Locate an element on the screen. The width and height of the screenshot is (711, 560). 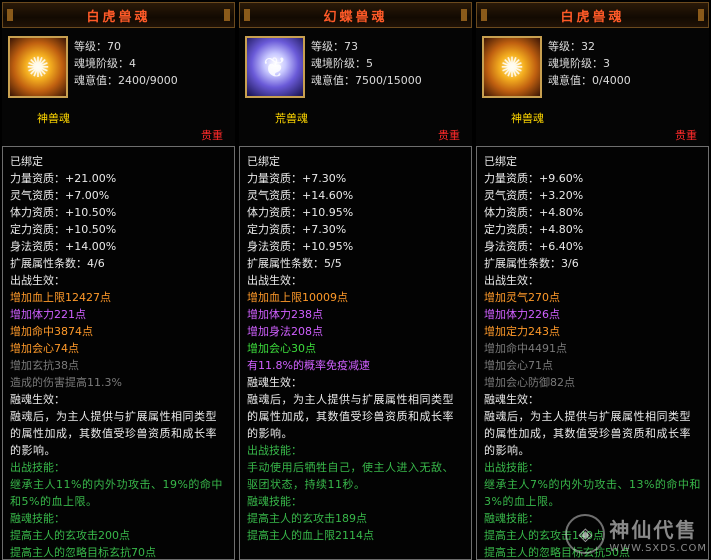
aptitude-line: 身法资质：+10.95% is located at coordinates (300, 246).